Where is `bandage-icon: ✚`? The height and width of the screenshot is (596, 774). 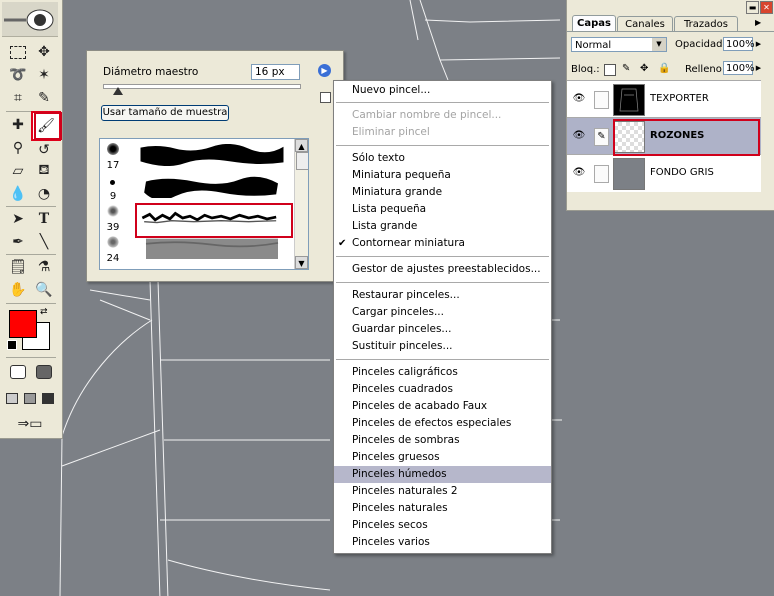
bandage-icon: ✚ is located at coordinates (18, 125).